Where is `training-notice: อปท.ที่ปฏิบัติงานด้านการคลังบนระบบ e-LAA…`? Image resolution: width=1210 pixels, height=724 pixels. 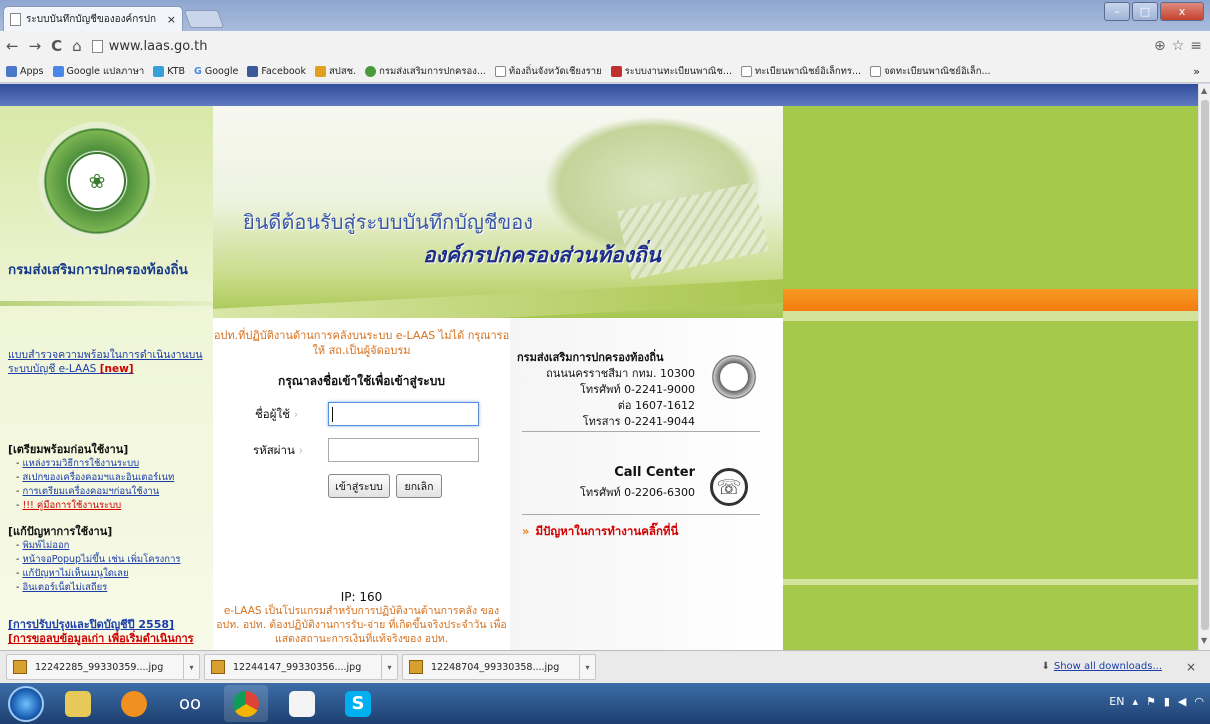 training-notice: อปท.ที่ปฏิบัติงานด้านการคลังบนระบบ e-LAA… is located at coordinates (361, 343).